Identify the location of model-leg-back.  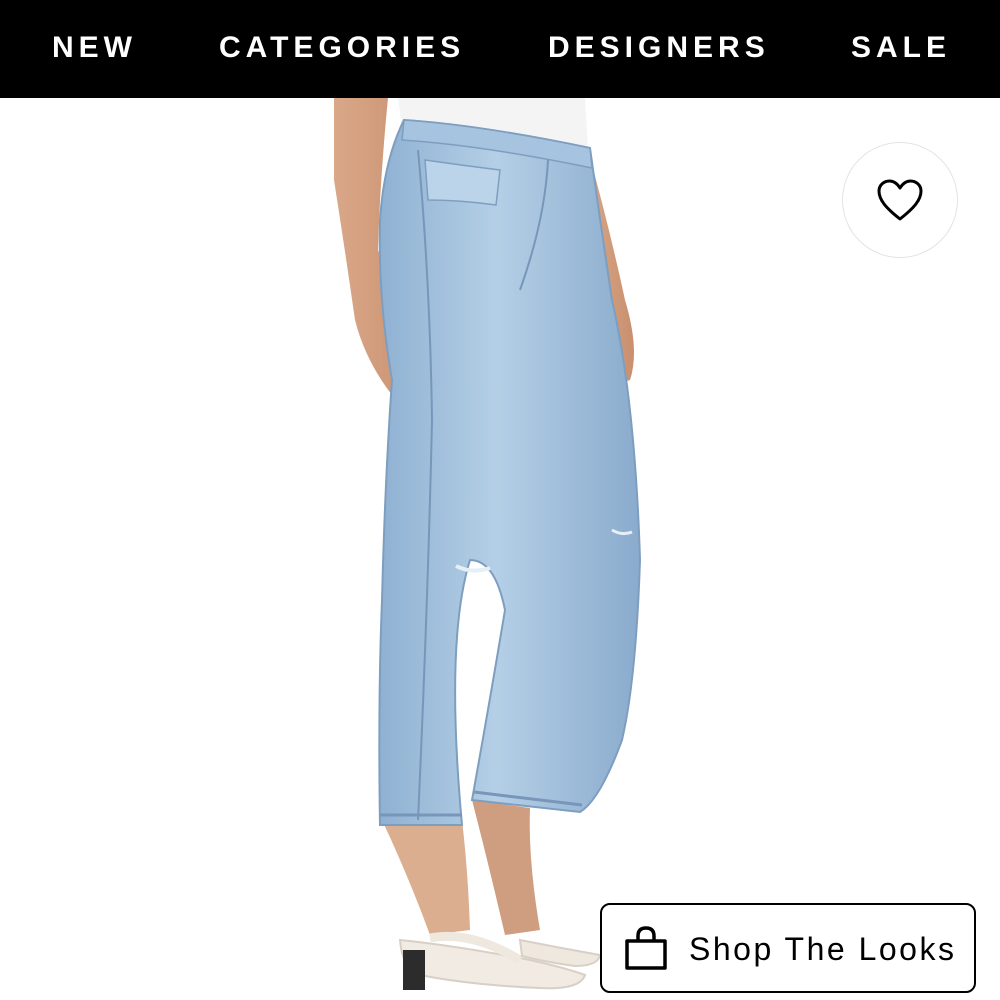
(506, 867).